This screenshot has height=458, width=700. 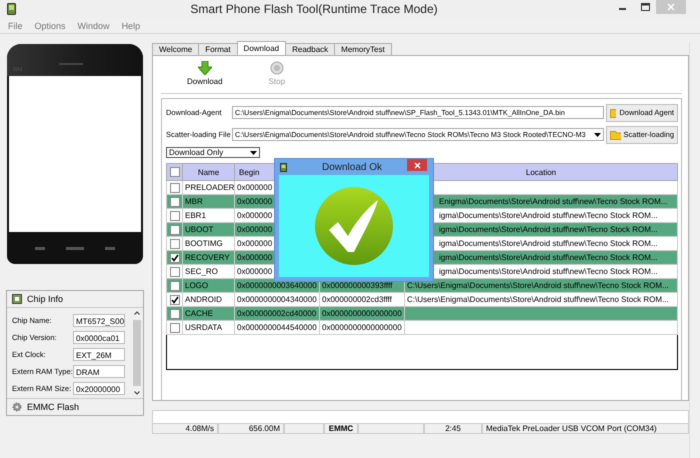 I want to click on close-button, so click(x=417, y=165).